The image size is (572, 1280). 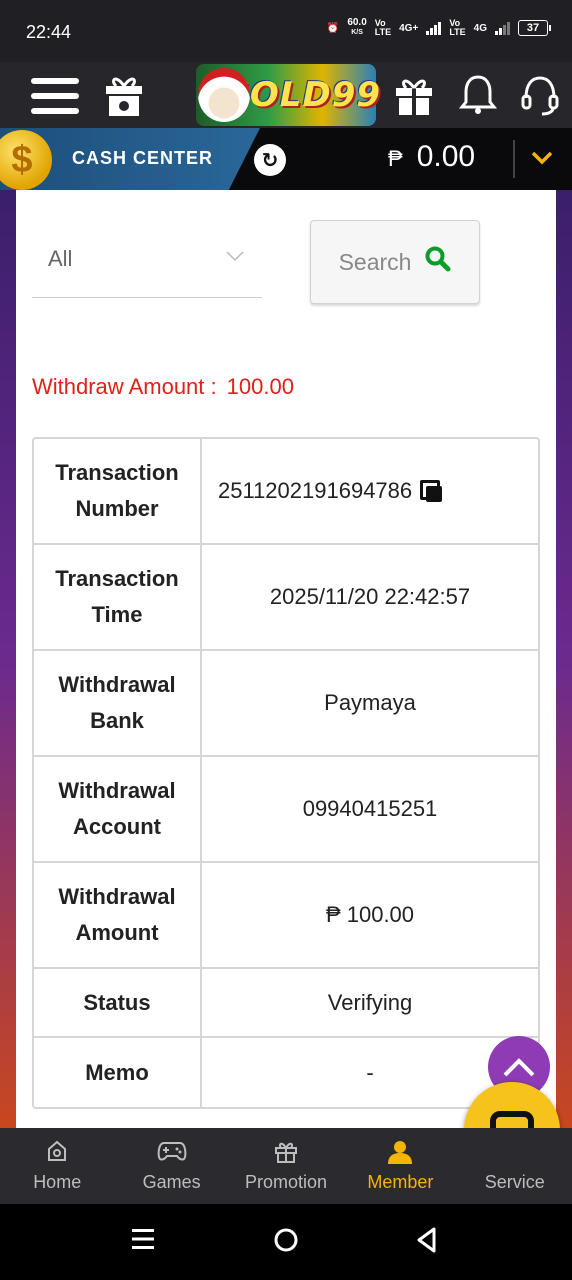 What do you see at coordinates (118, 1002) in the screenshot?
I see `row-label: Status` at bounding box center [118, 1002].